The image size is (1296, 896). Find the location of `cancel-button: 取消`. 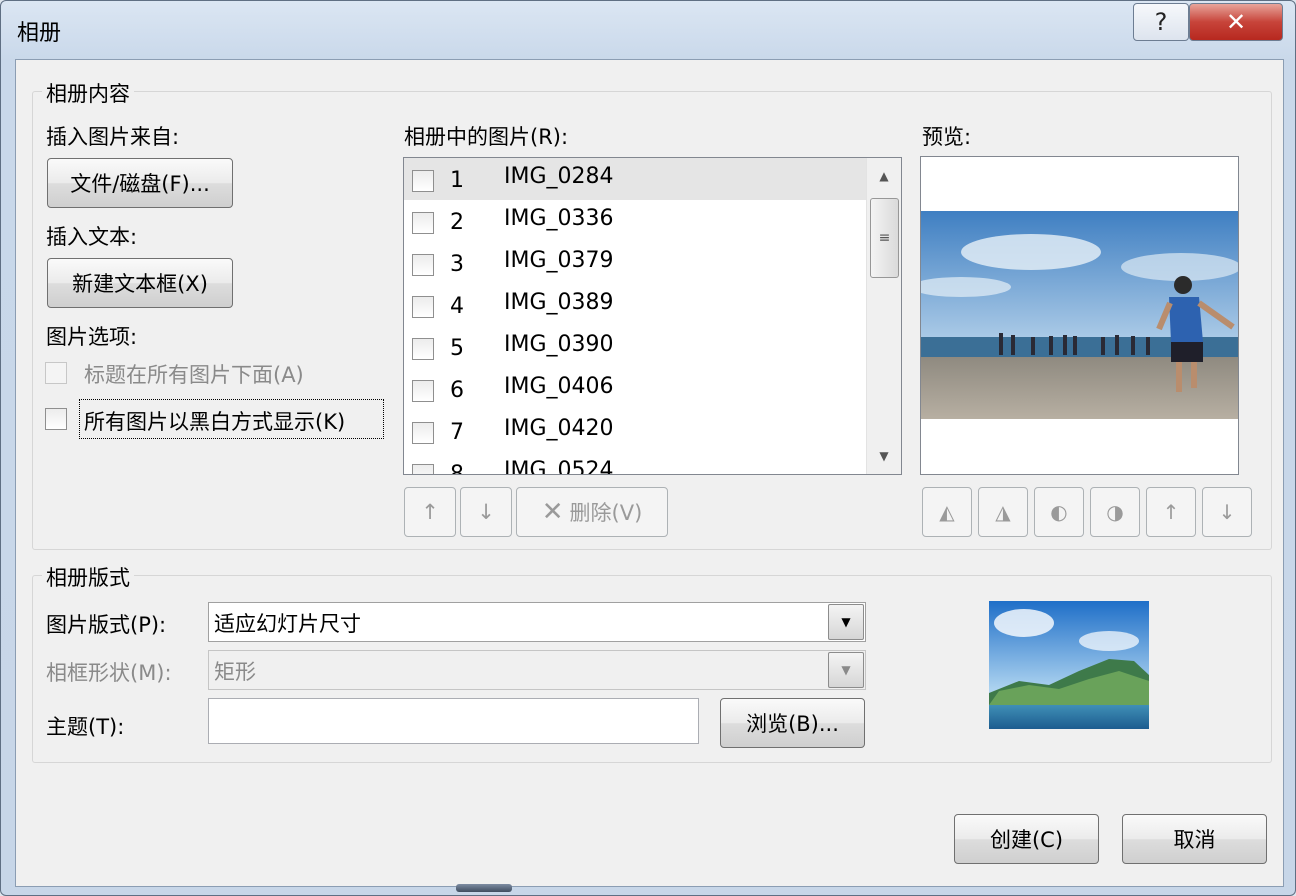

cancel-button: 取消 is located at coordinates (1194, 839).